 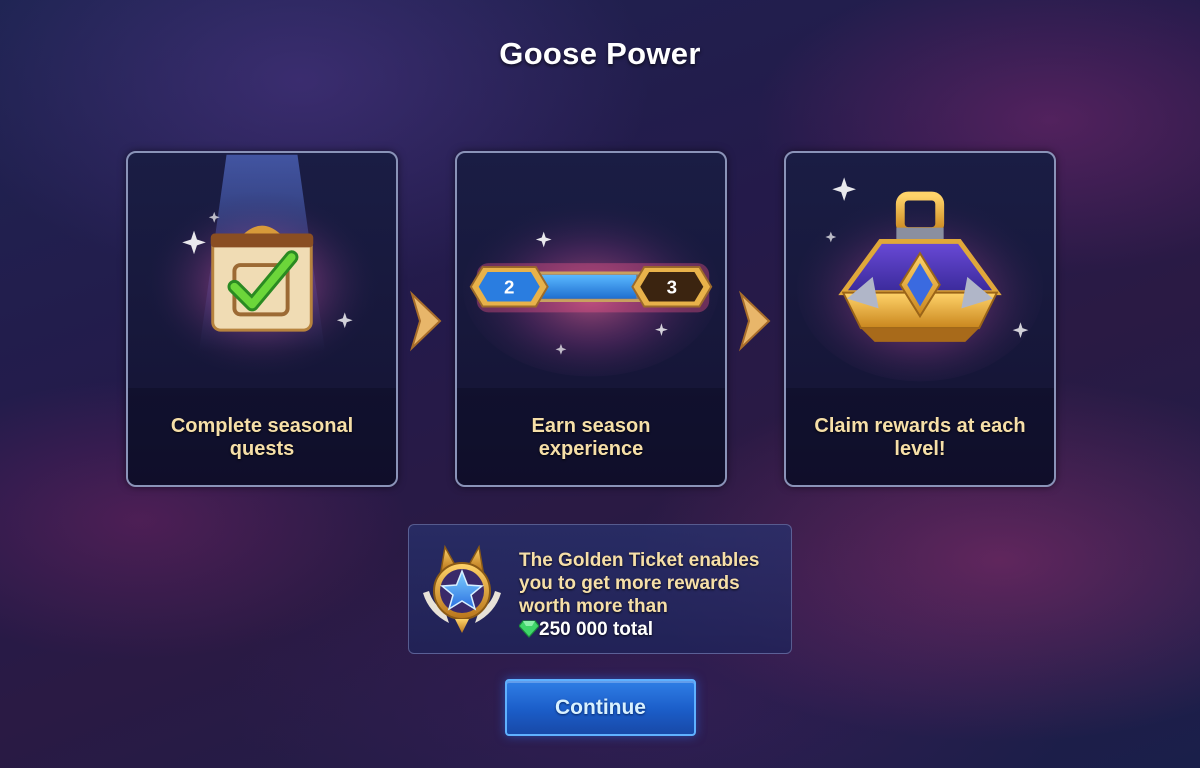 What do you see at coordinates (600, 707) in the screenshot?
I see `continue-button: Continue` at bounding box center [600, 707].